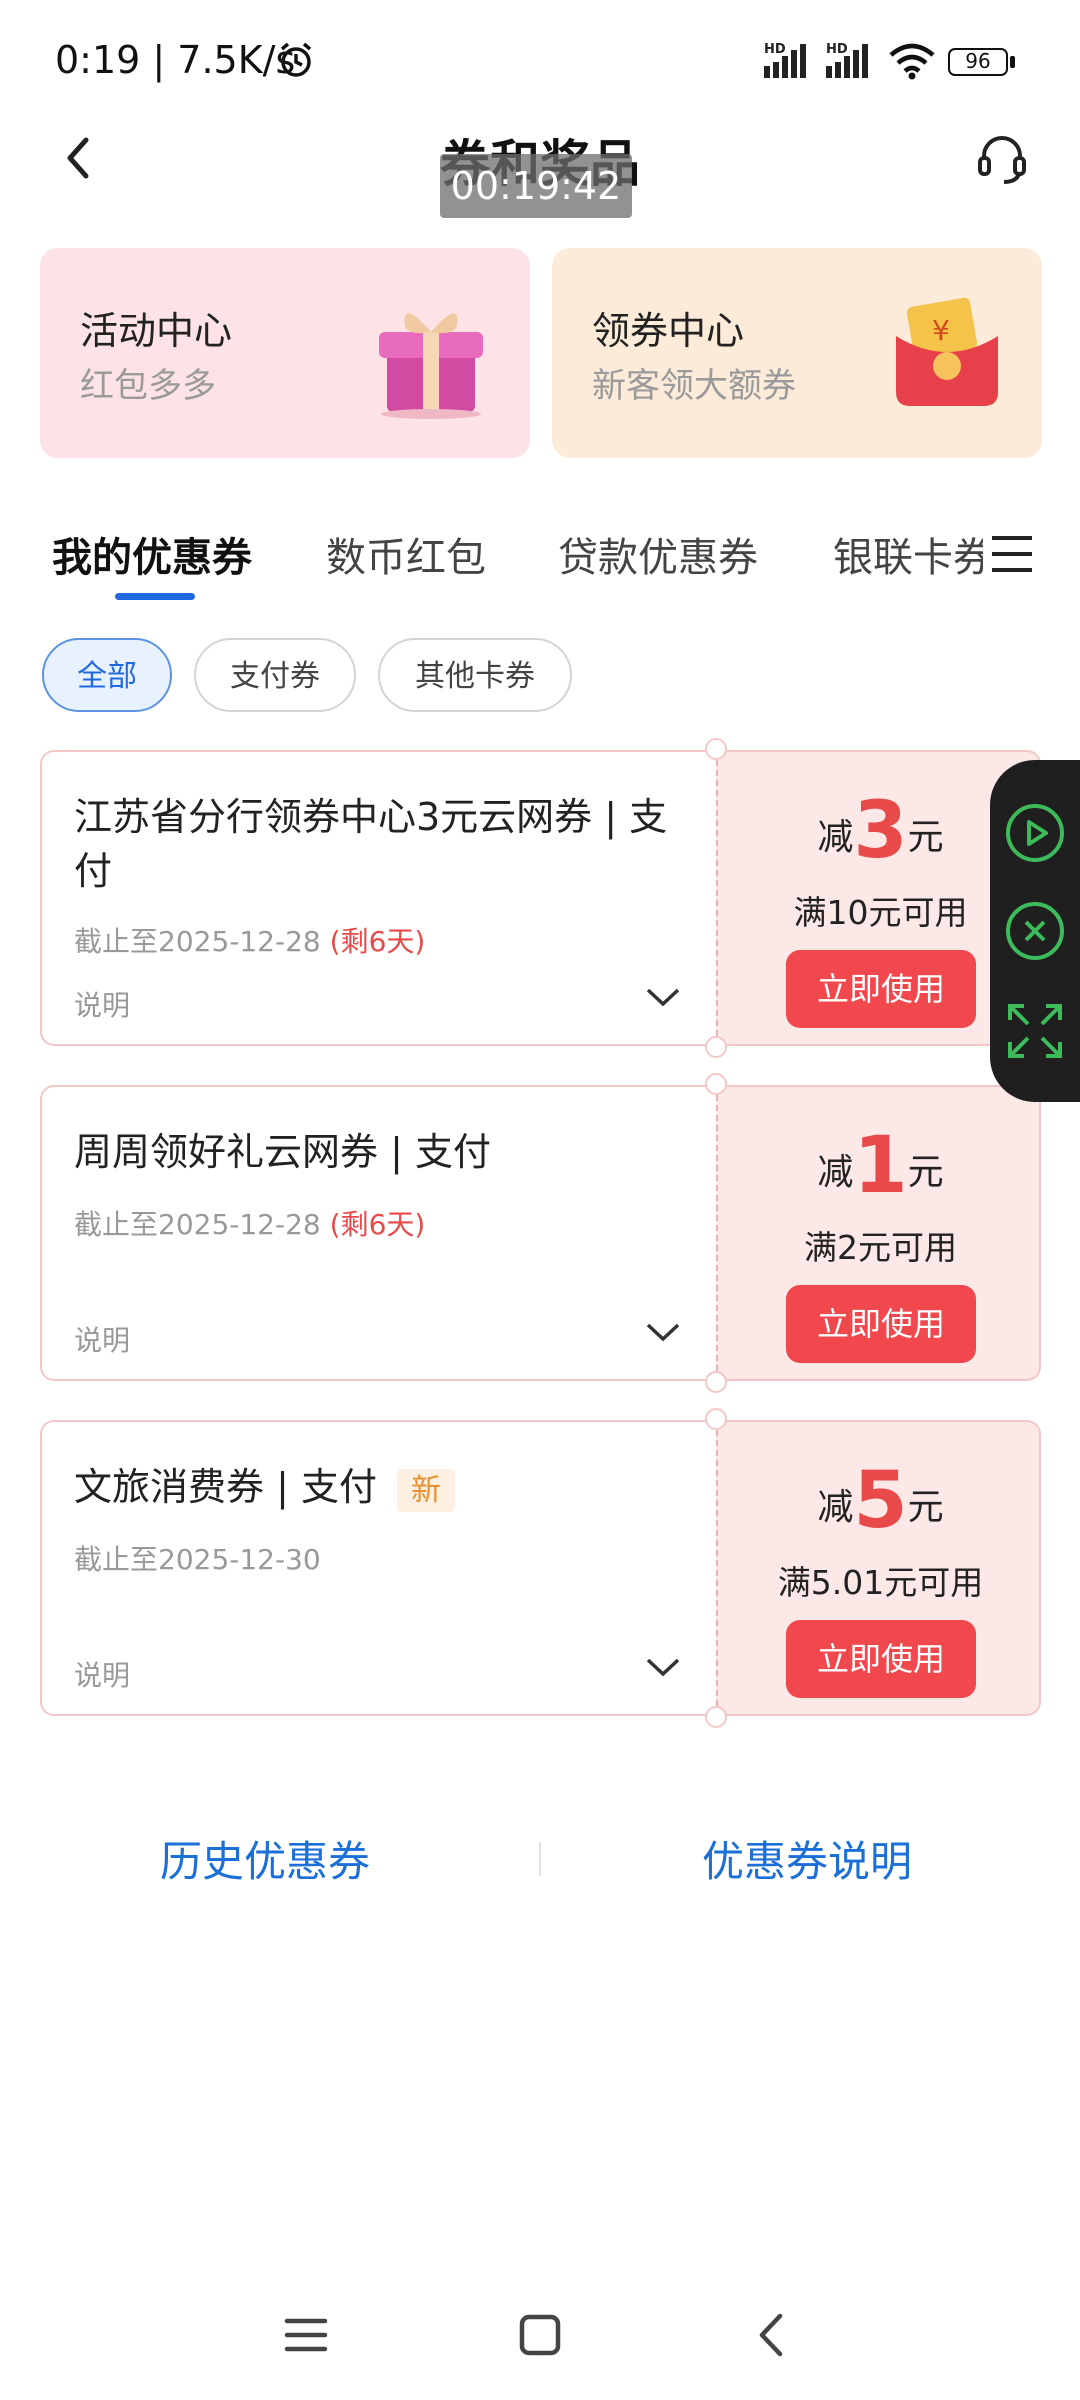 This screenshot has width=1080, height=2400. I want to click on gift-box-icon, so click(431, 366).